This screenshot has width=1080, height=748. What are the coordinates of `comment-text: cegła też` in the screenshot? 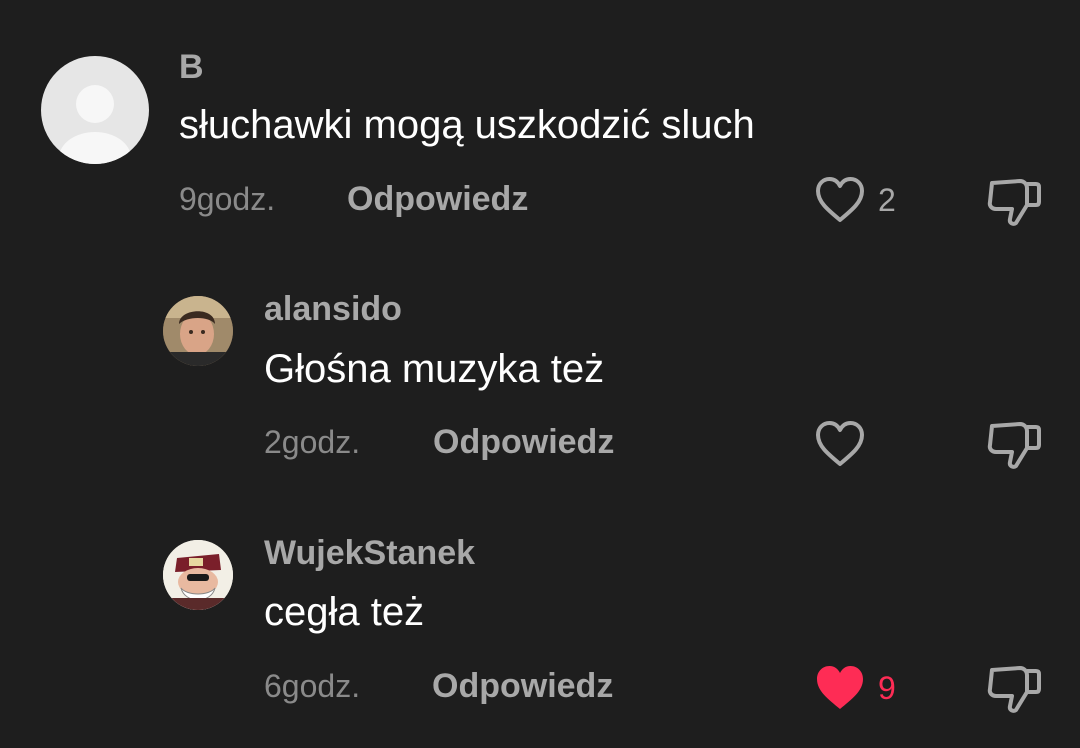 It's located at (344, 612).